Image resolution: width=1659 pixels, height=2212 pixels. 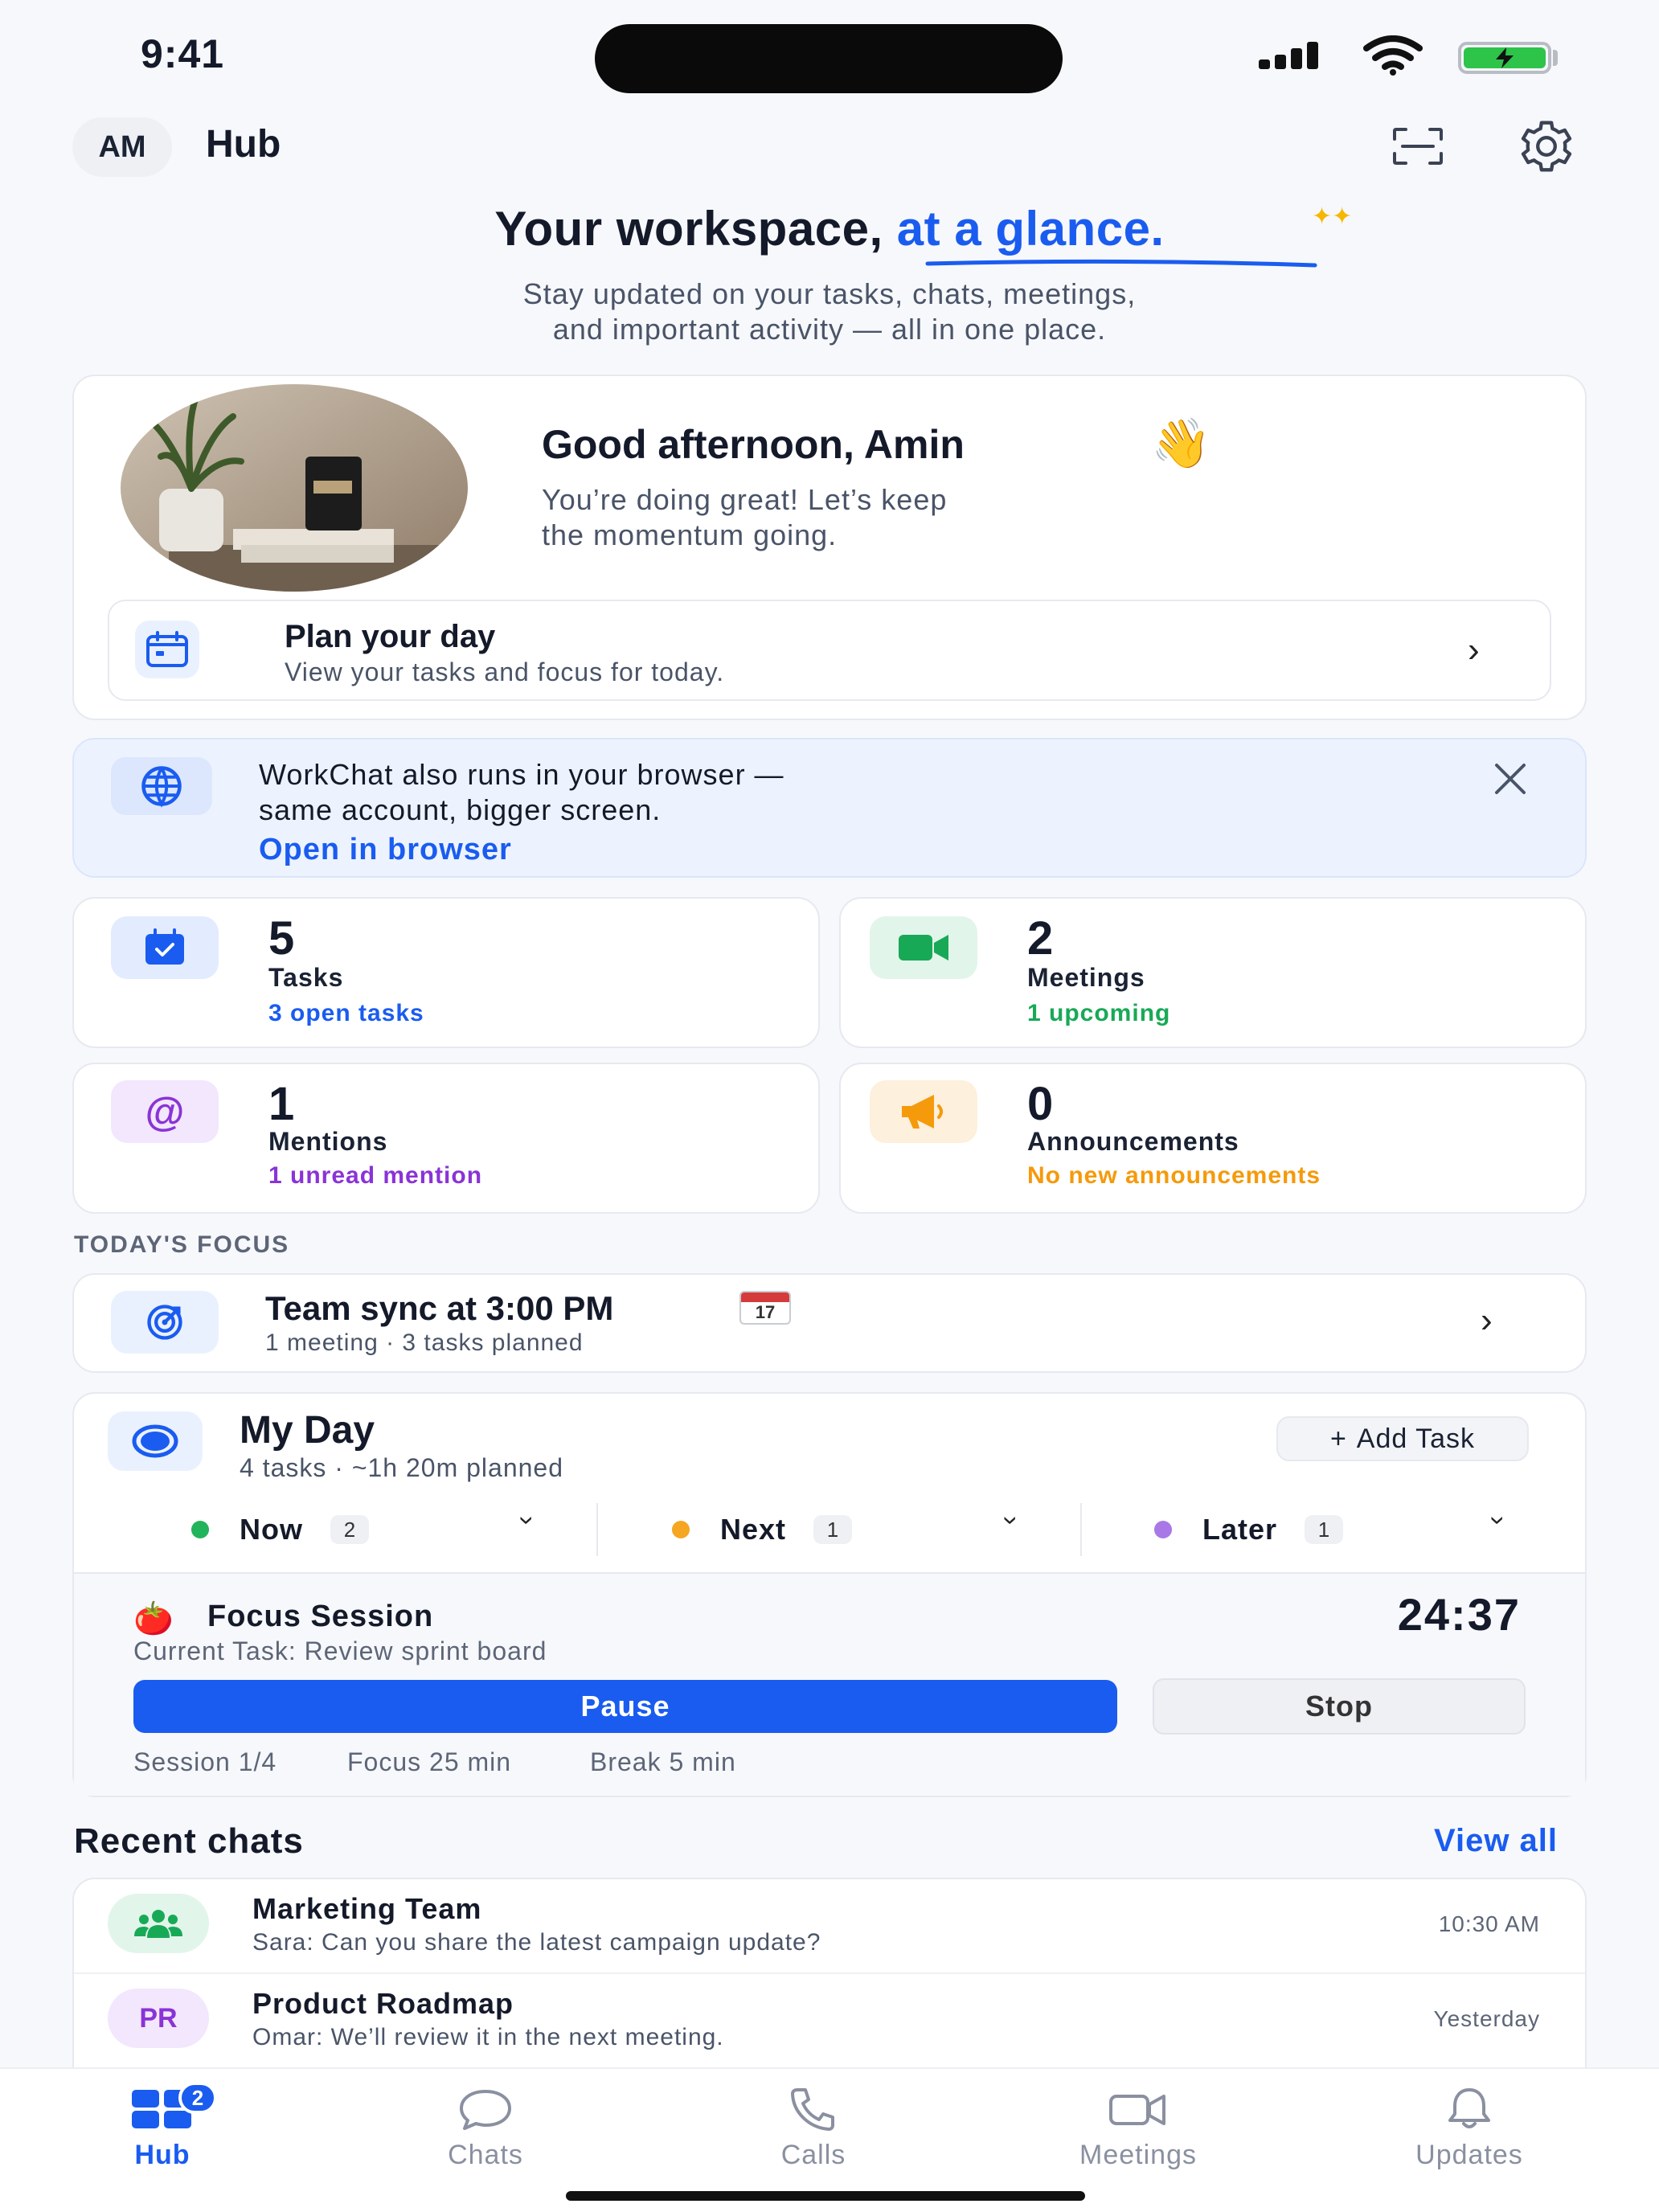 What do you see at coordinates (460, 809) in the screenshot?
I see `banner-line2: same account, bigger screen.` at bounding box center [460, 809].